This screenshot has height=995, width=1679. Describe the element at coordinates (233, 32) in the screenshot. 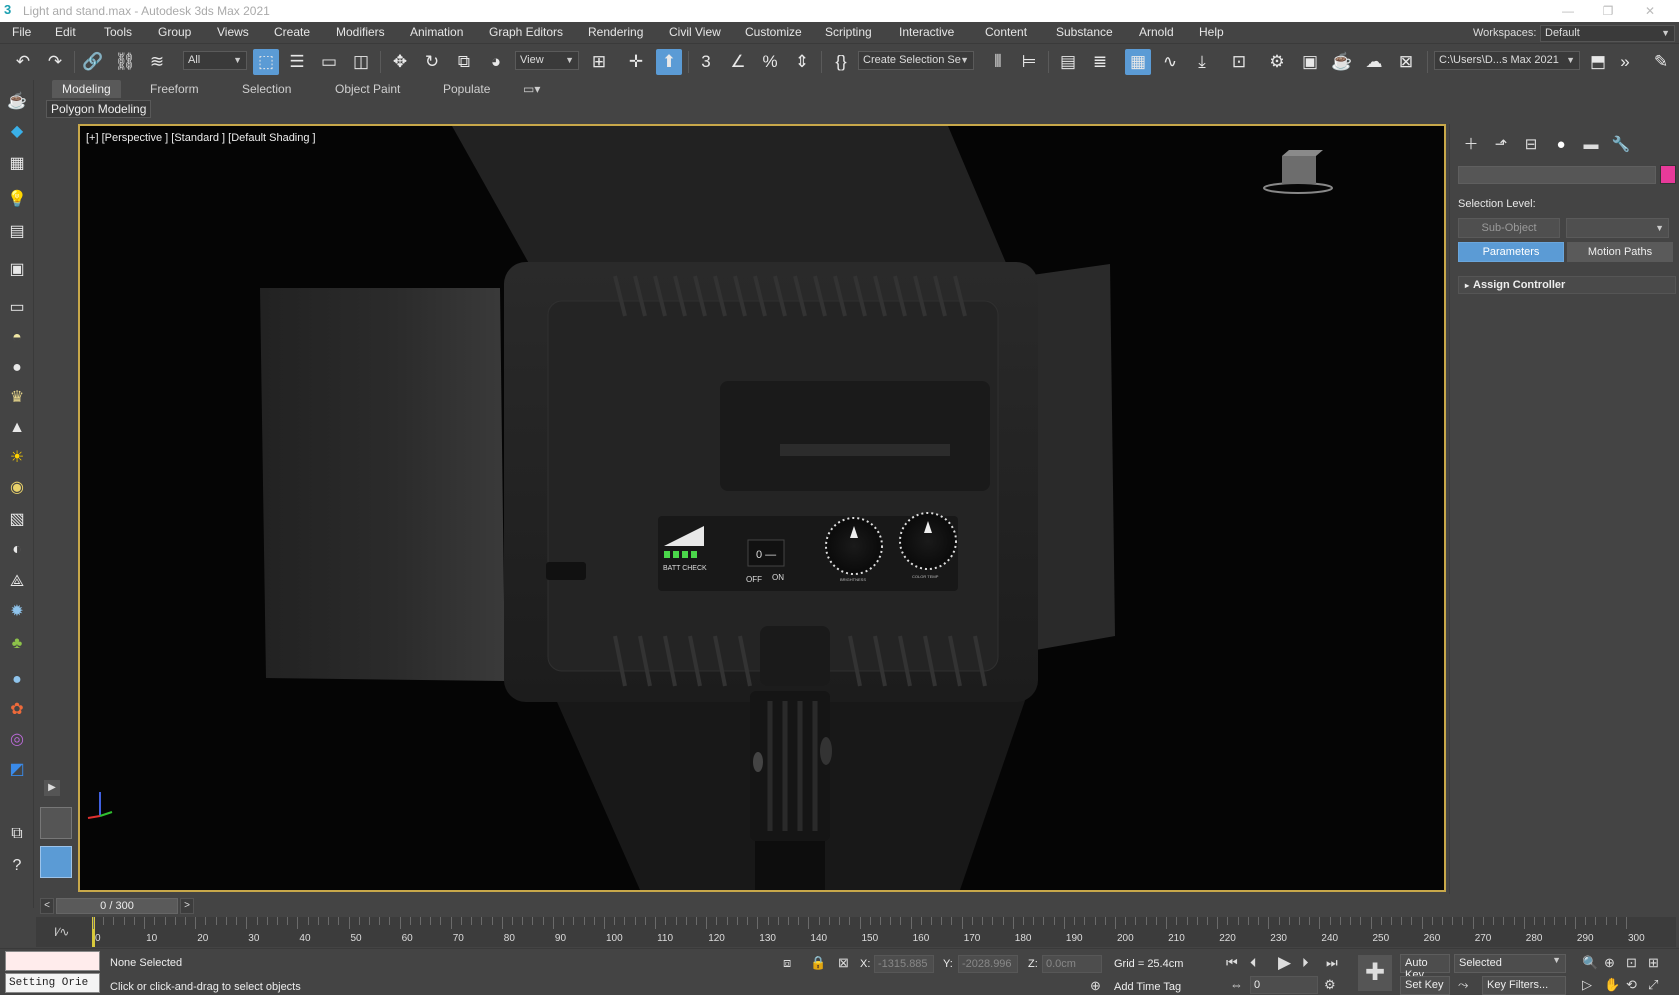

I see `menu-views: Views` at that location.